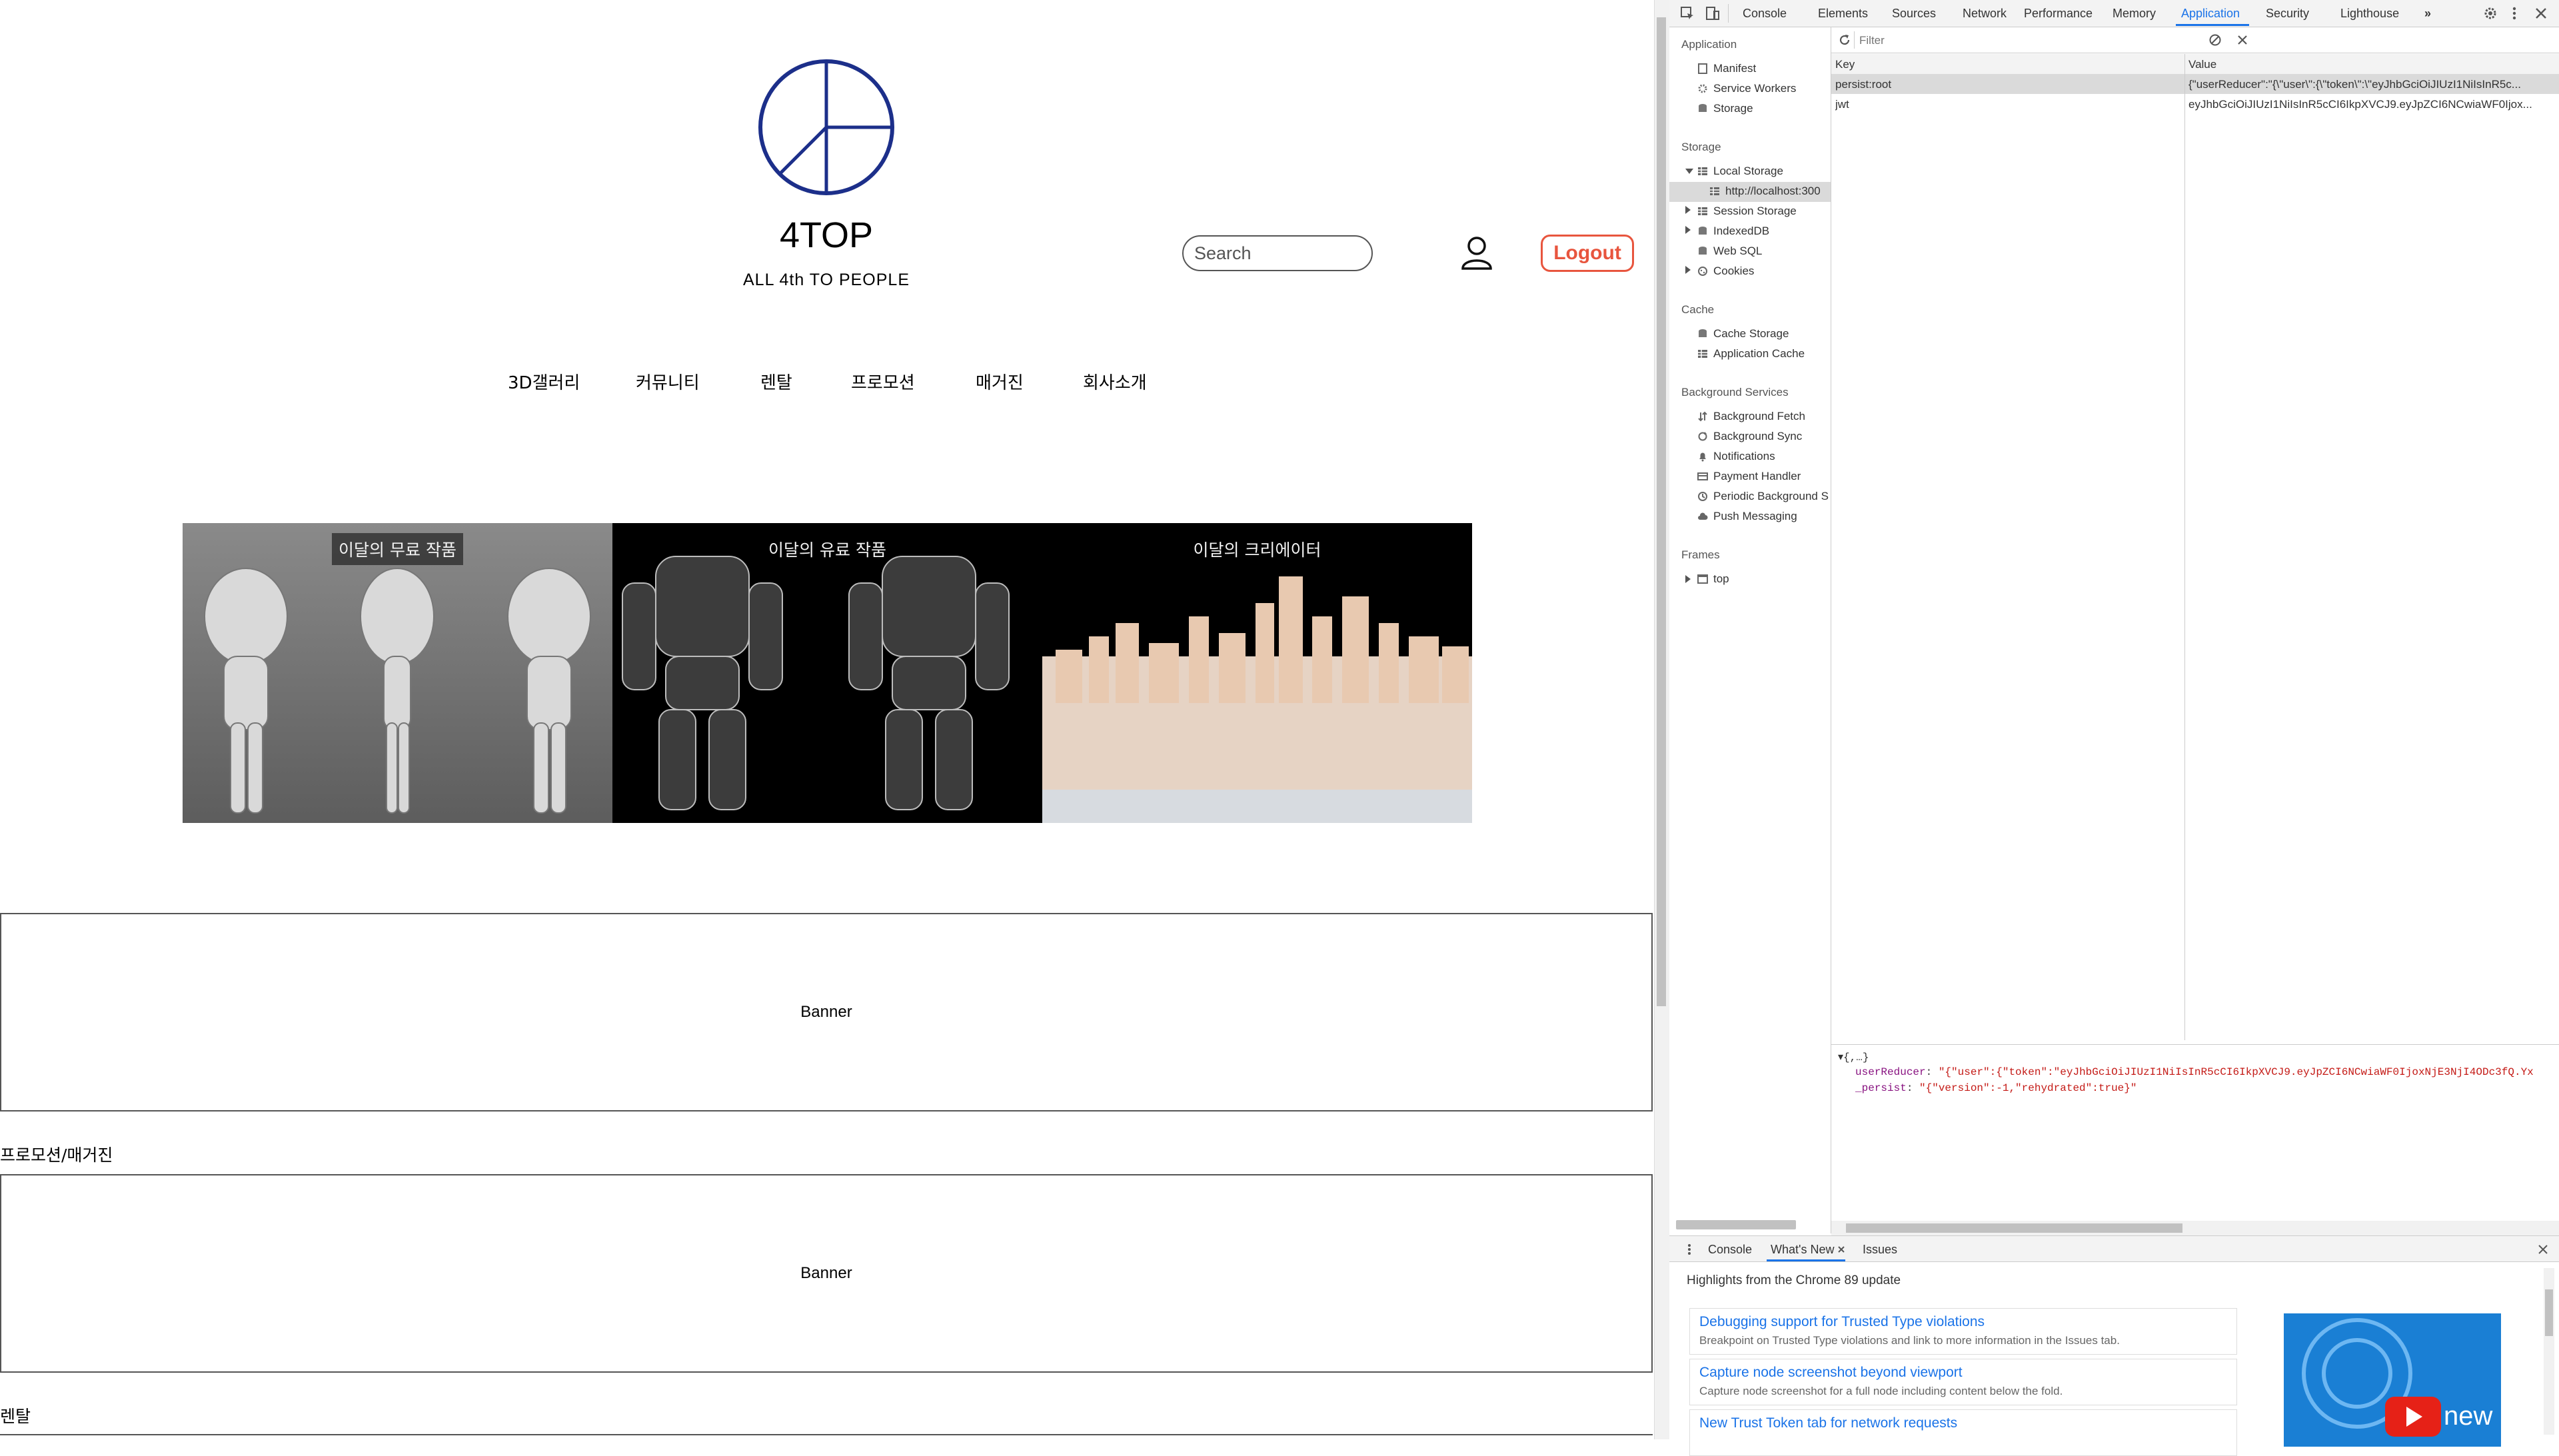 Image resolution: width=2559 pixels, height=1456 pixels. What do you see at coordinates (1733, 271) in the screenshot?
I see `sidebar-item-cookies: Cookies` at bounding box center [1733, 271].